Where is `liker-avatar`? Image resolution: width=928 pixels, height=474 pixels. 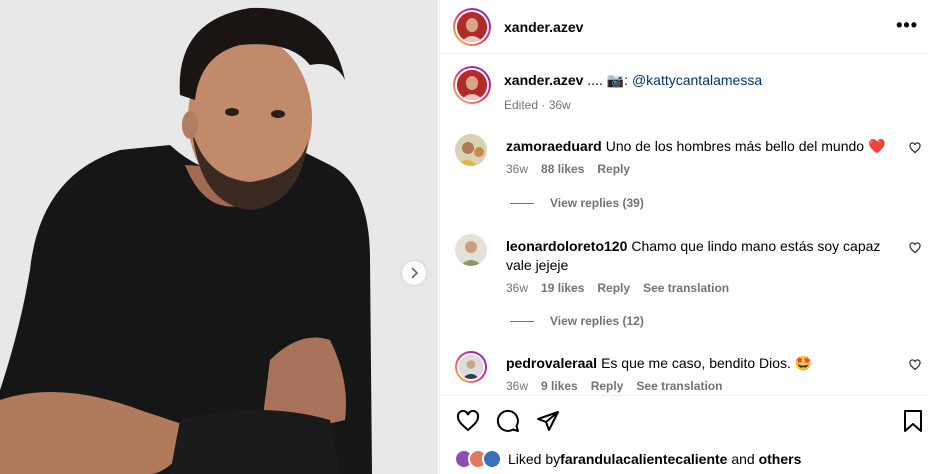
liker-avatar is located at coordinates (492, 459).